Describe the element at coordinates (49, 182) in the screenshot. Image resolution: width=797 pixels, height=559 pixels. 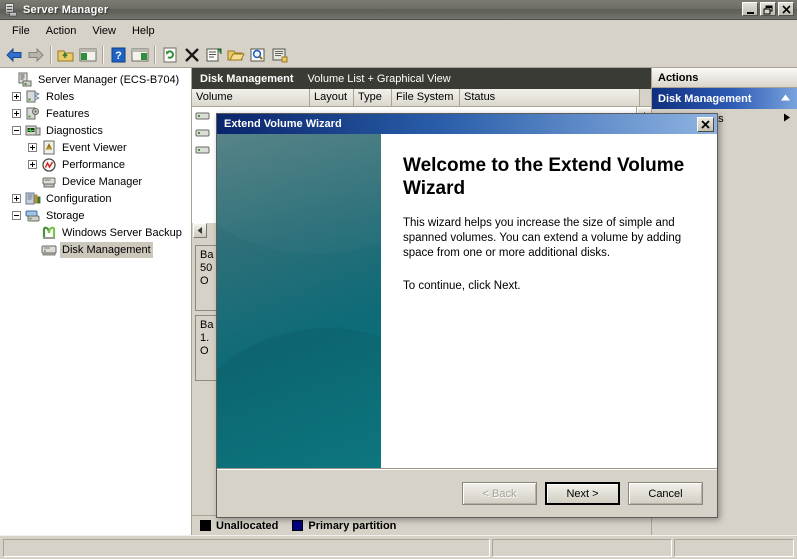
I see `device-manager-icon` at that location.